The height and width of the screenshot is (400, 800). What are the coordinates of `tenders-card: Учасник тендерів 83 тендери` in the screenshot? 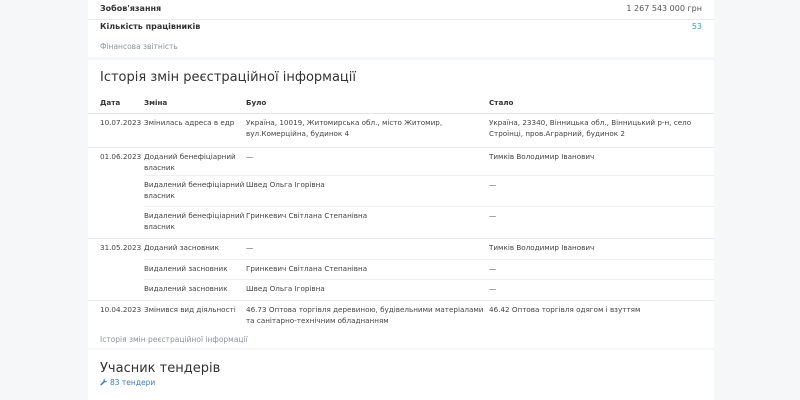 It's located at (401, 375).